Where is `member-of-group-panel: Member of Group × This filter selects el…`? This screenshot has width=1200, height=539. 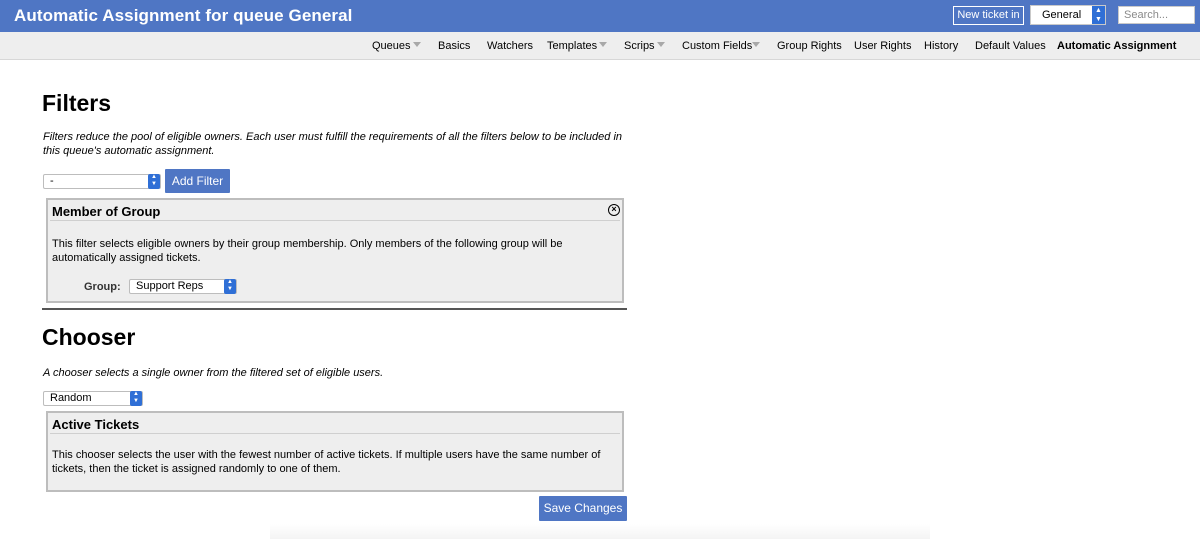
member-of-group-panel: Member of Group × This filter selects el… is located at coordinates (335, 250).